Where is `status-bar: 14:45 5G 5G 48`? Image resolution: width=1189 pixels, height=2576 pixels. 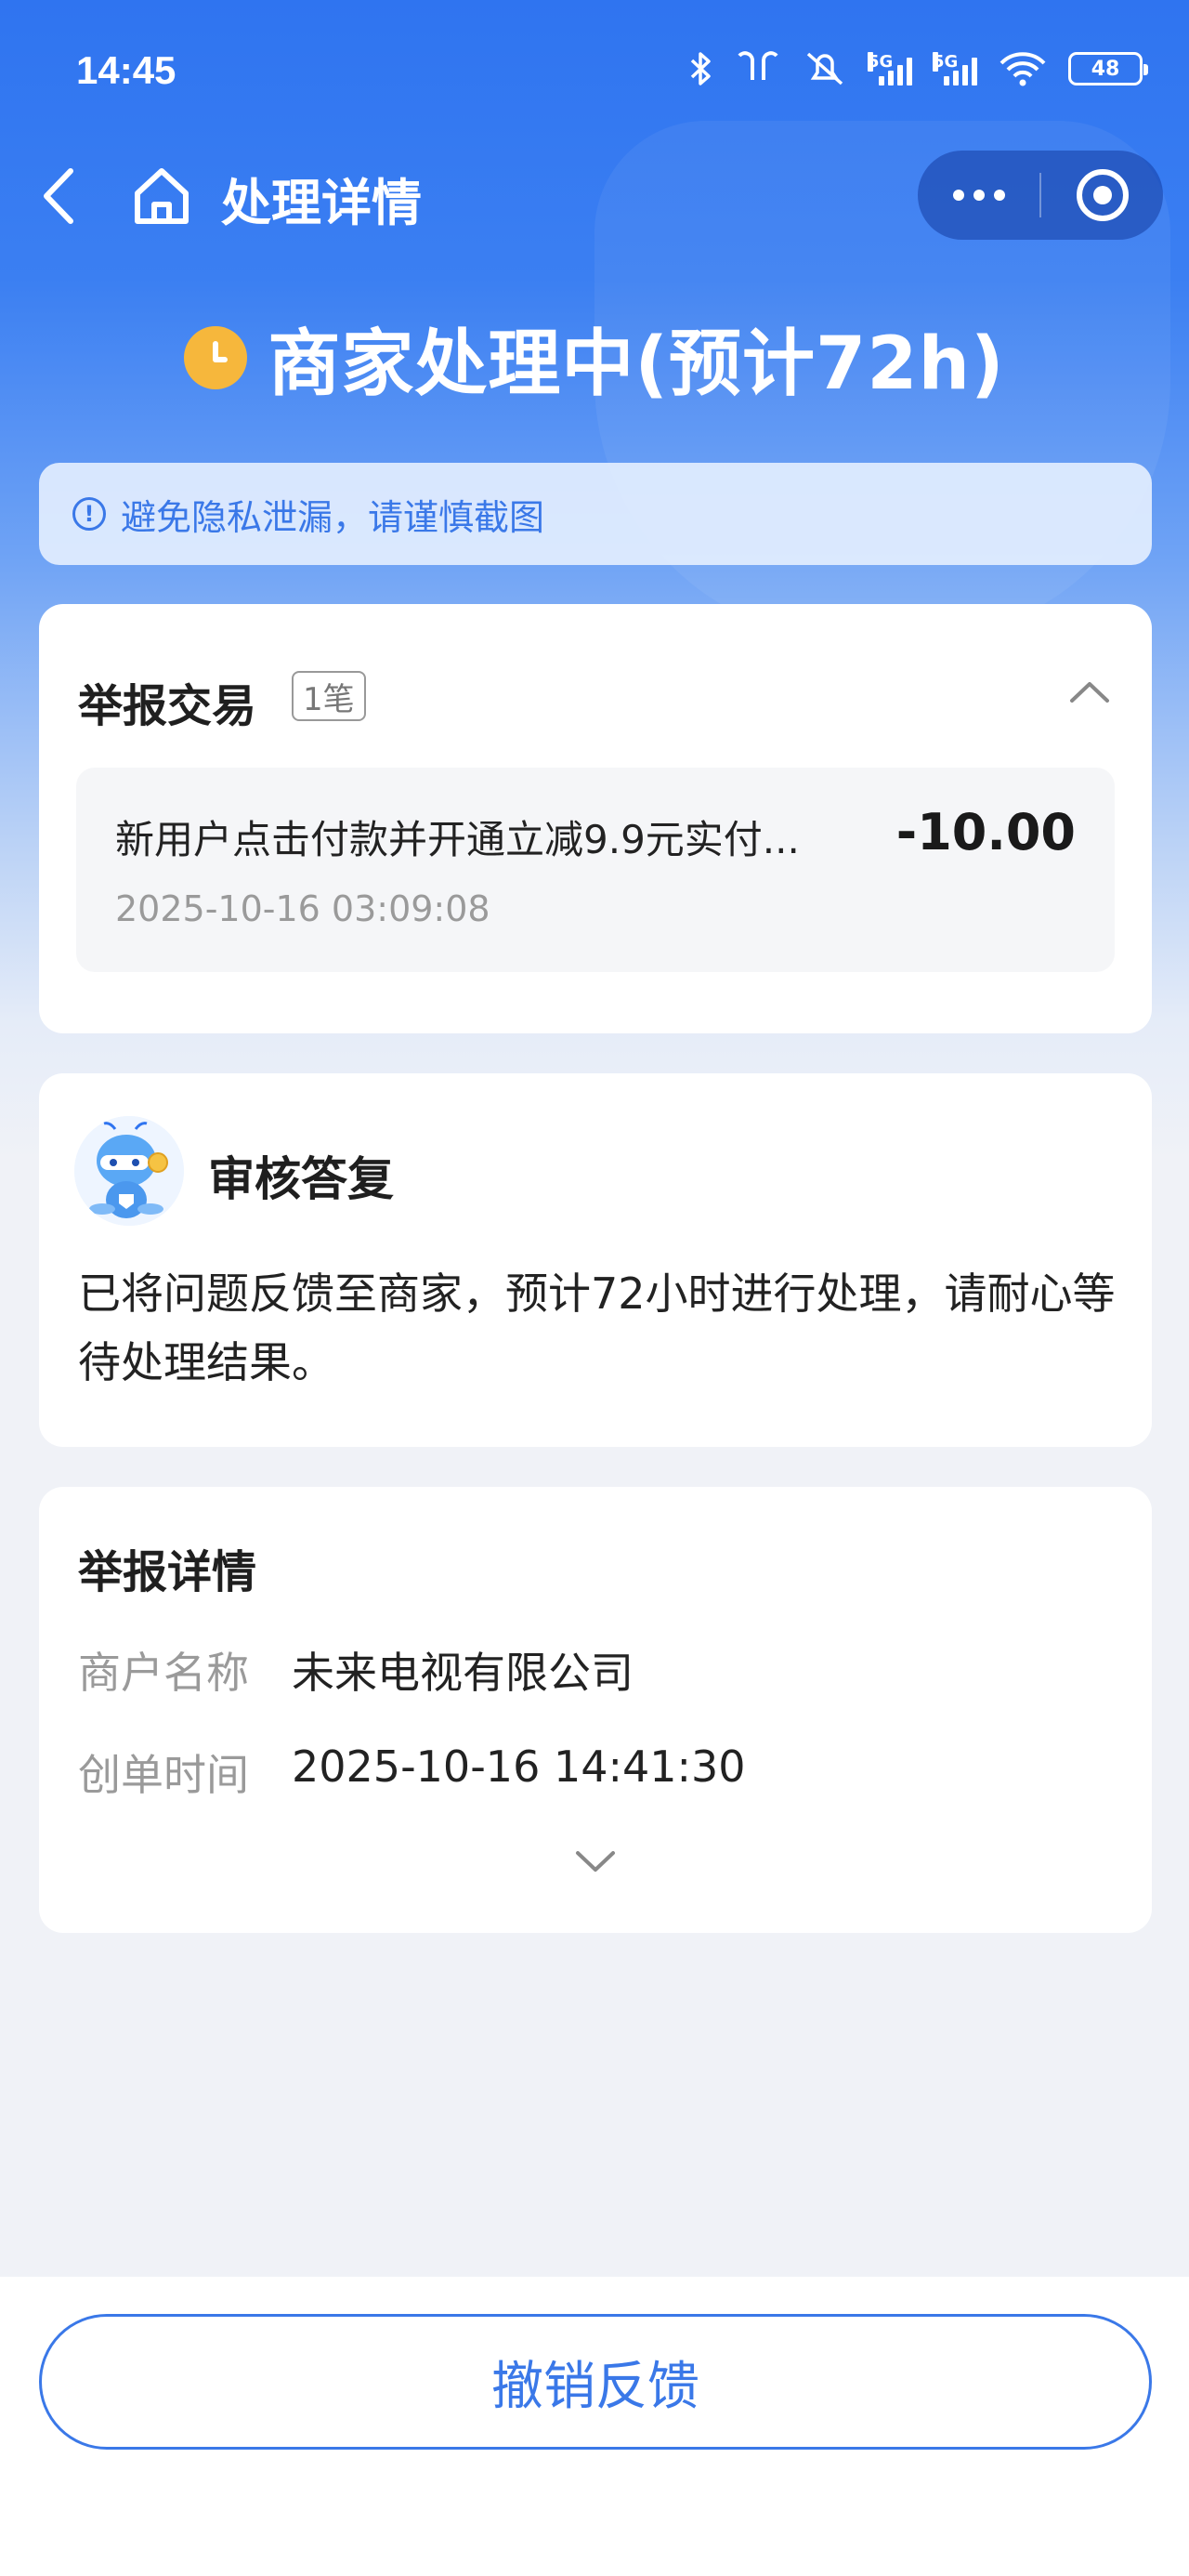
status-bar: 14:45 5G 5G 48 is located at coordinates (594, 74).